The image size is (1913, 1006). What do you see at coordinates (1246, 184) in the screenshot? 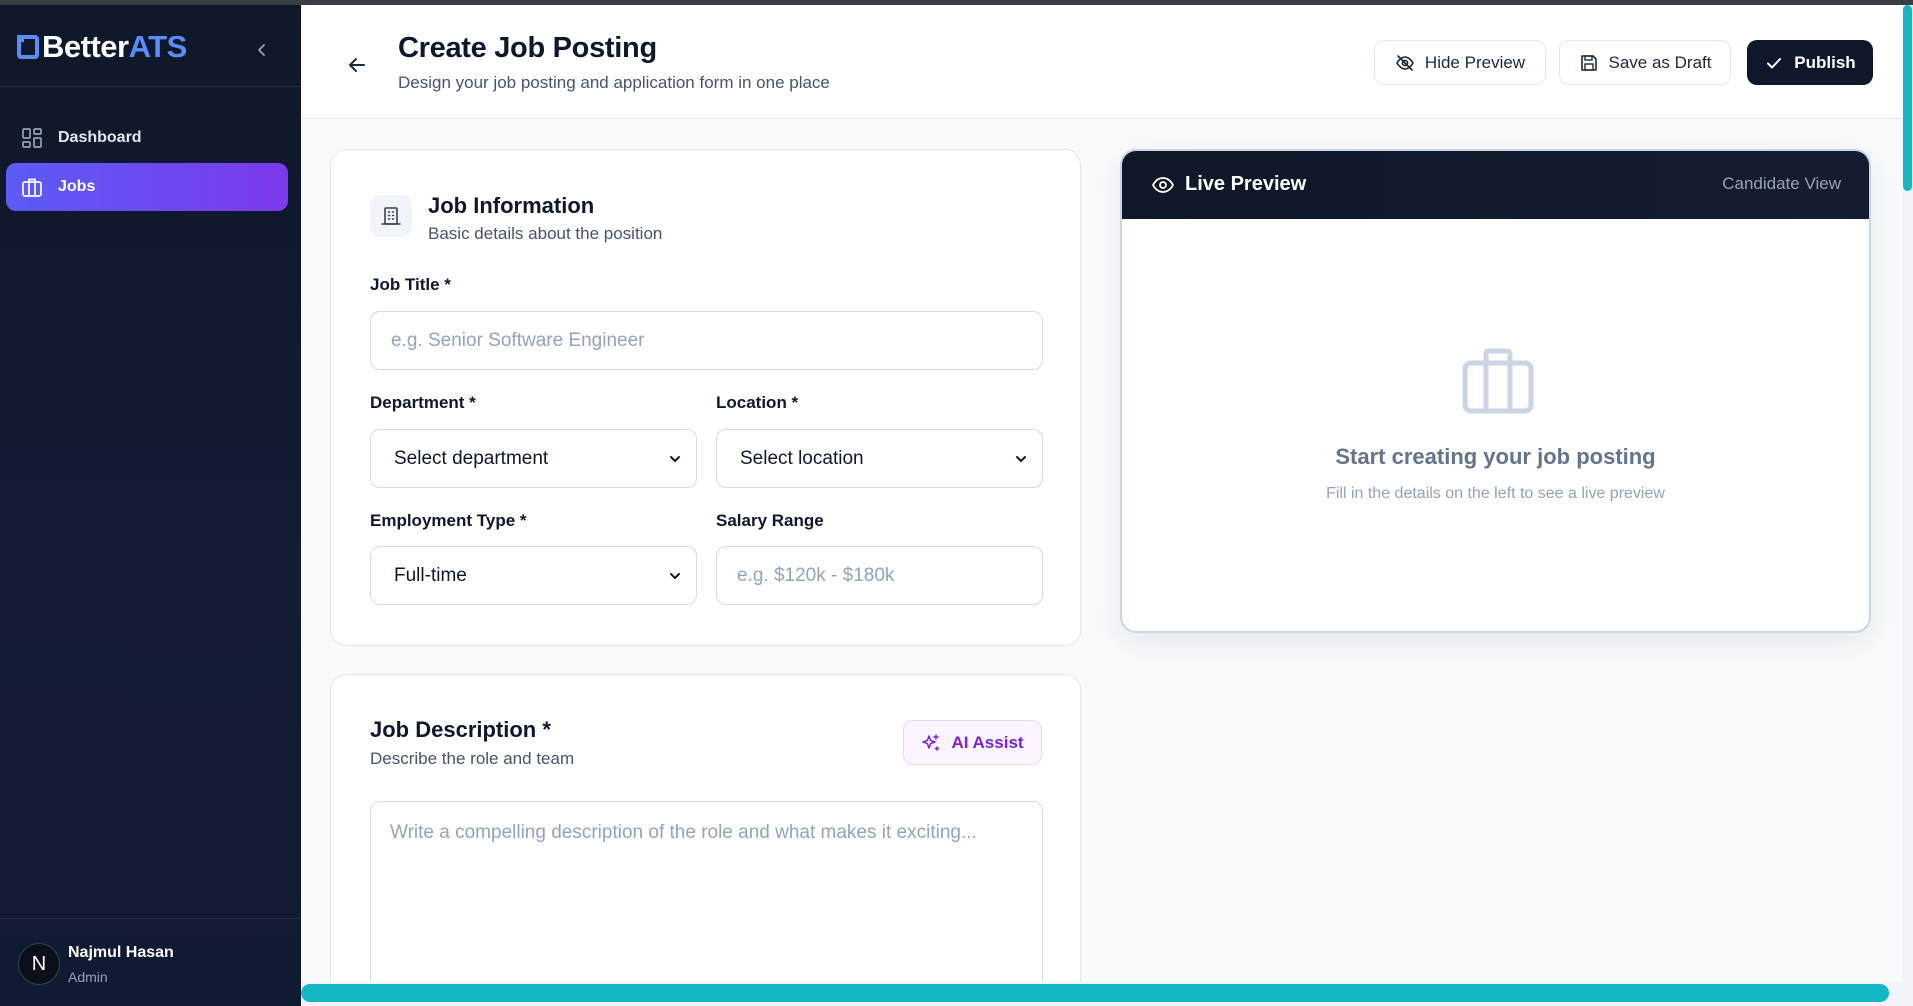
I see `preview-title: Live Preview` at bounding box center [1246, 184].